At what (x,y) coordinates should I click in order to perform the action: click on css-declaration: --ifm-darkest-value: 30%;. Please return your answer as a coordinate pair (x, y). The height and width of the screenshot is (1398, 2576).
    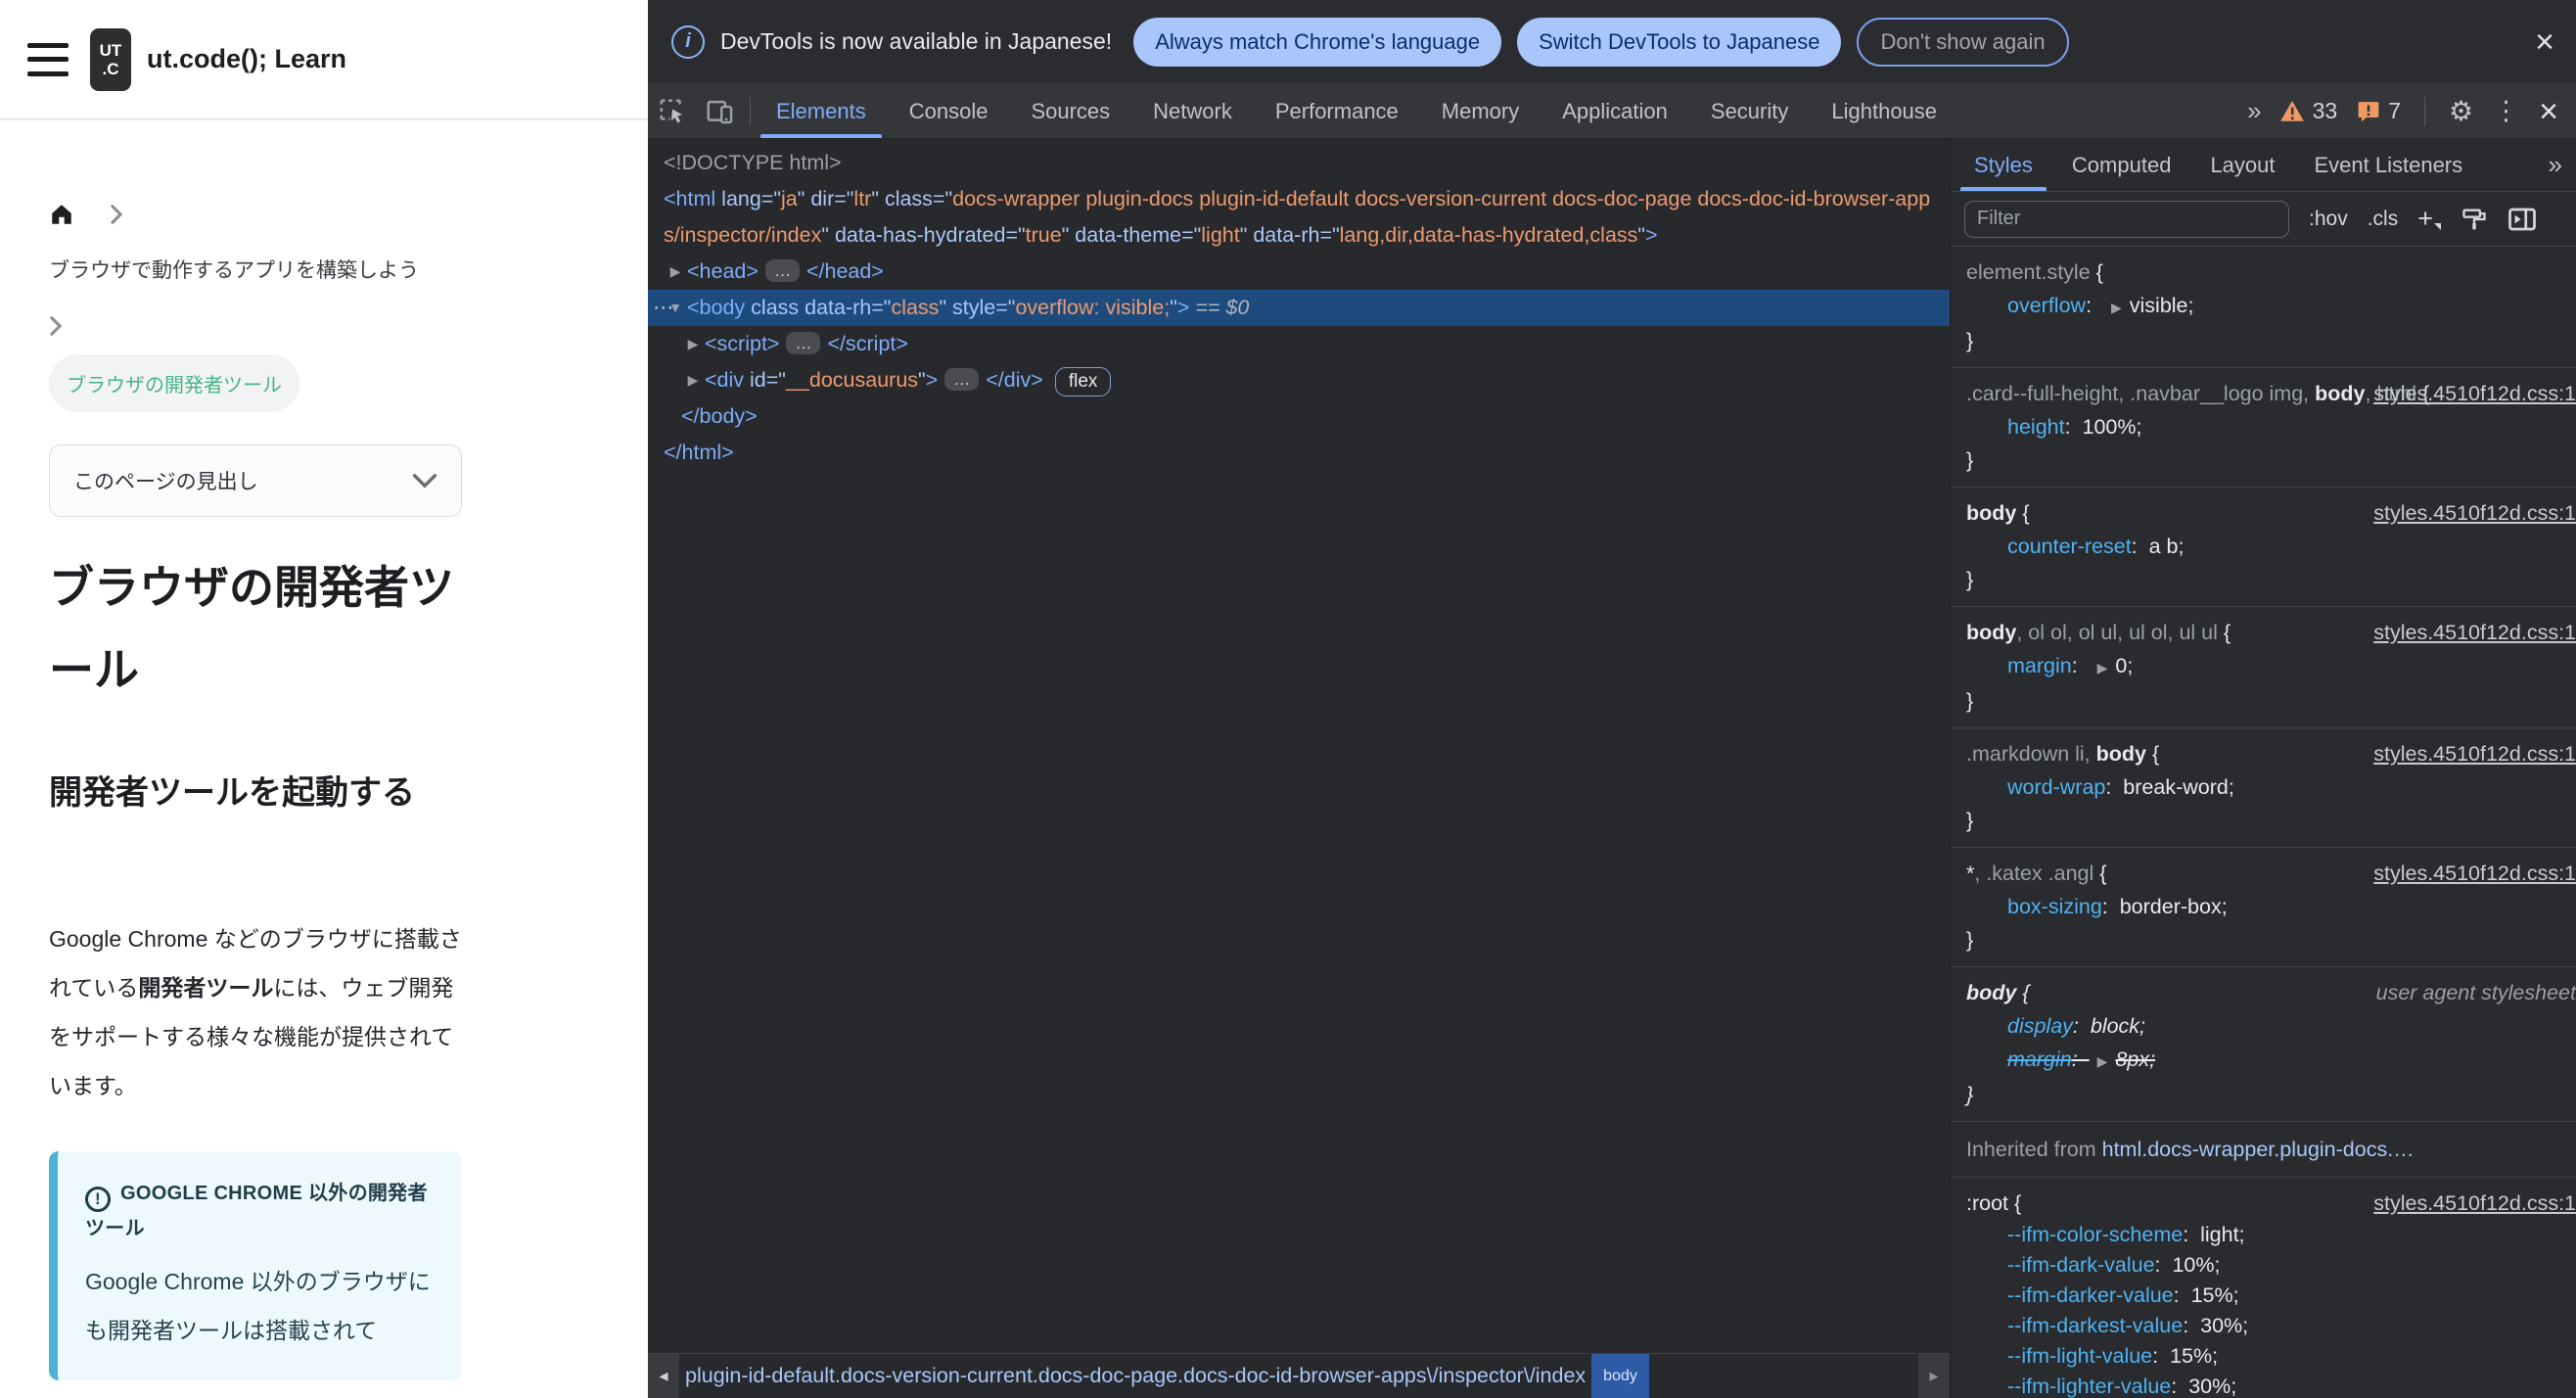
    Looking at the image, I should click on (2269, 1326).